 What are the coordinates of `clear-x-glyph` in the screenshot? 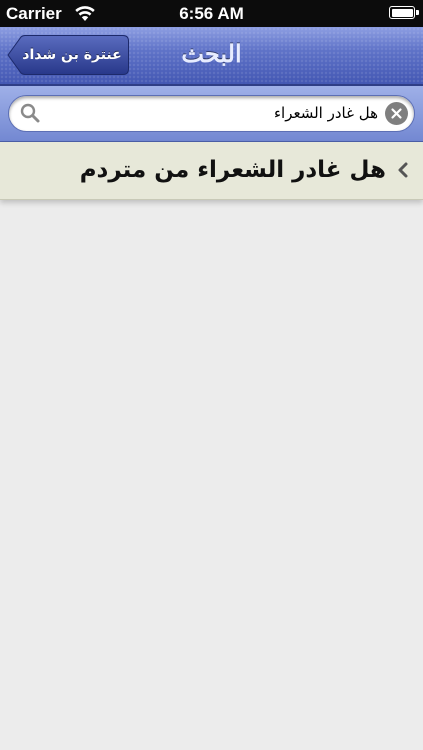 It's located at (396, 113).